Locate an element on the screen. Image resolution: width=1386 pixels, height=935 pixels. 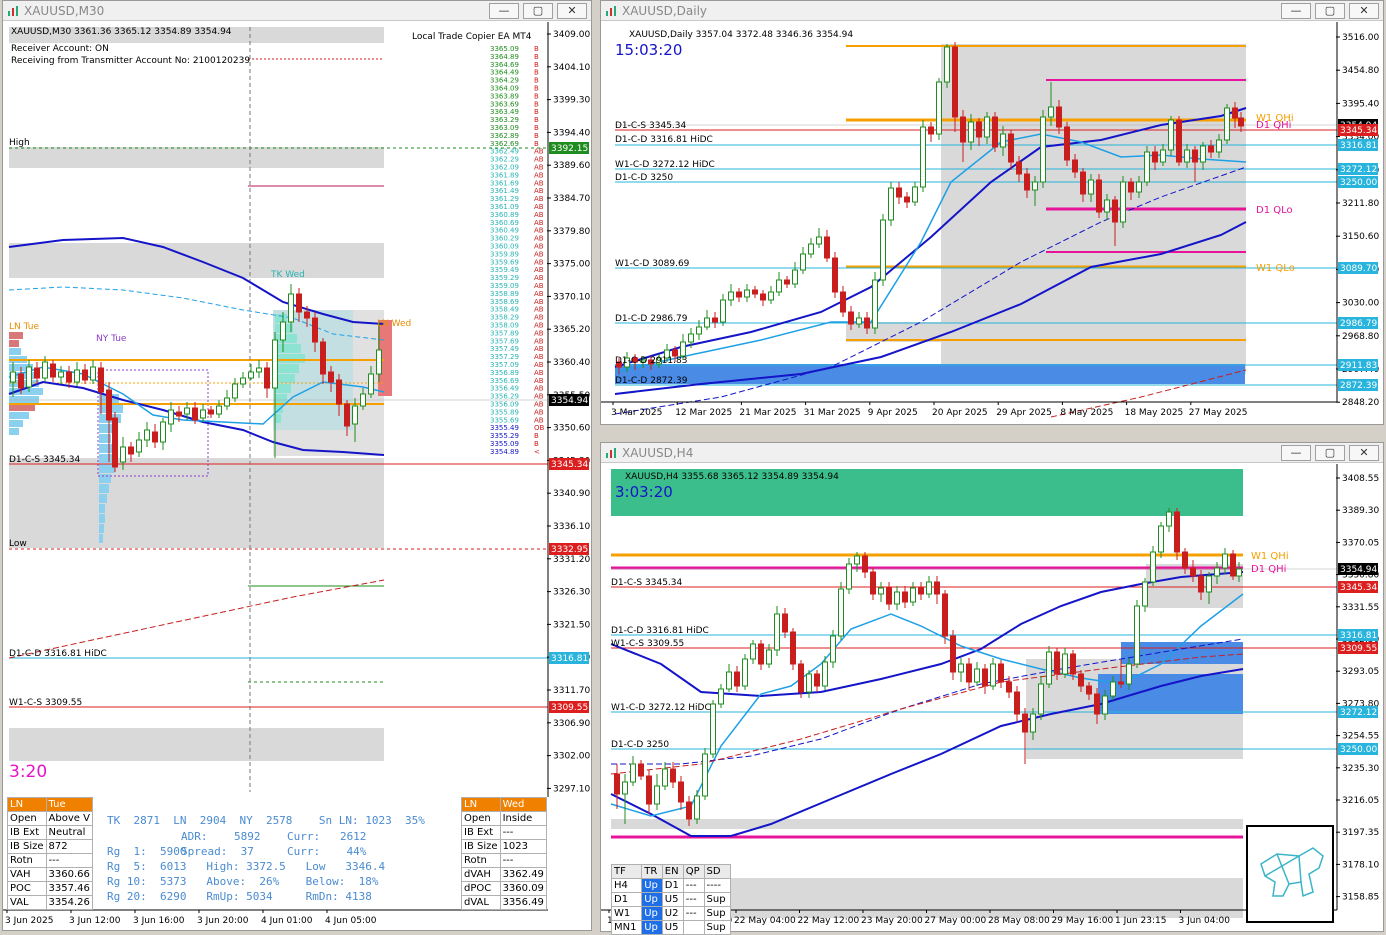
price-tag: 2986.79 is located at coordinates (1358, 324).